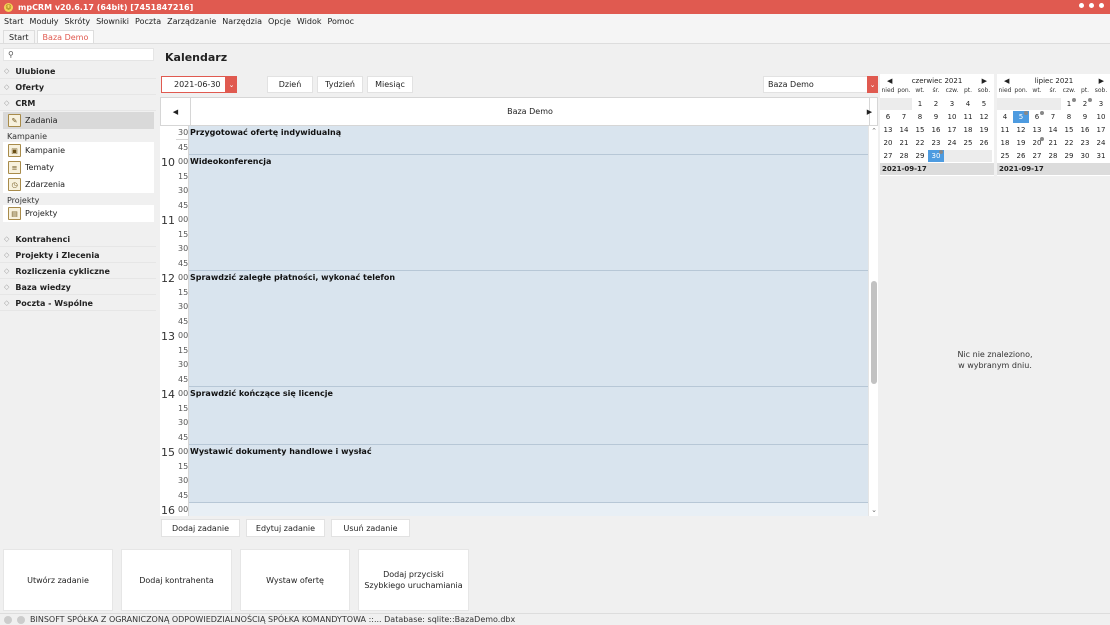 This screenshot has width=1110, height=625. Describe the element at coordinates (78, 255) in the screenshot. I see `sidebar-group-projekty-zlecenia: ◇ Projekty i Zlecenia` at that location.